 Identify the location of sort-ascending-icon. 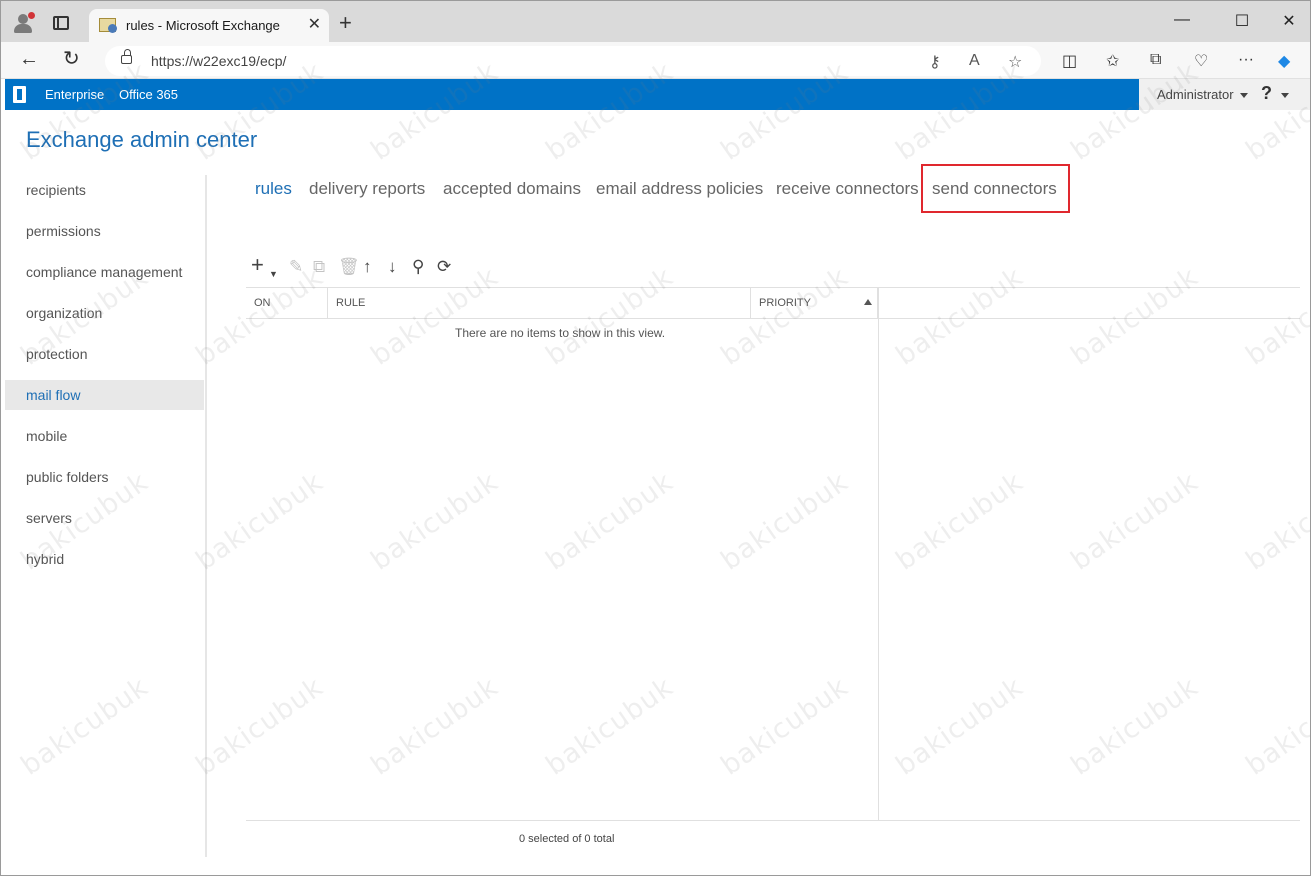
(868, 302).